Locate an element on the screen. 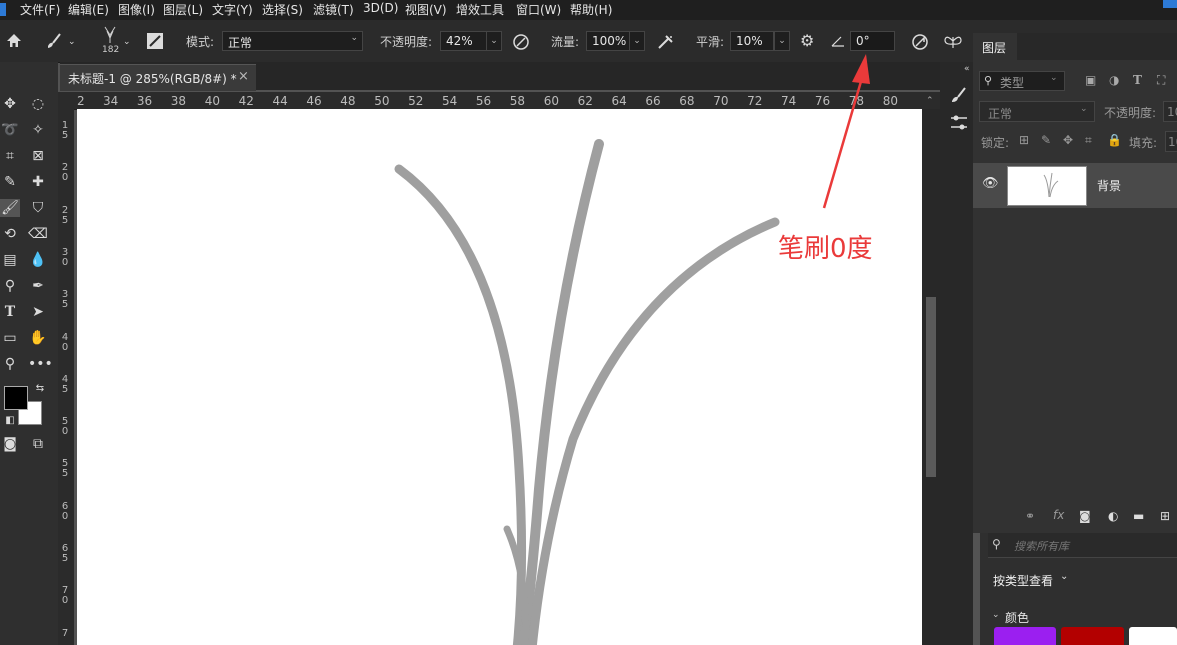 The image size is (1177, 645). scrollbar-thumb is located at coordinates (931, 387).